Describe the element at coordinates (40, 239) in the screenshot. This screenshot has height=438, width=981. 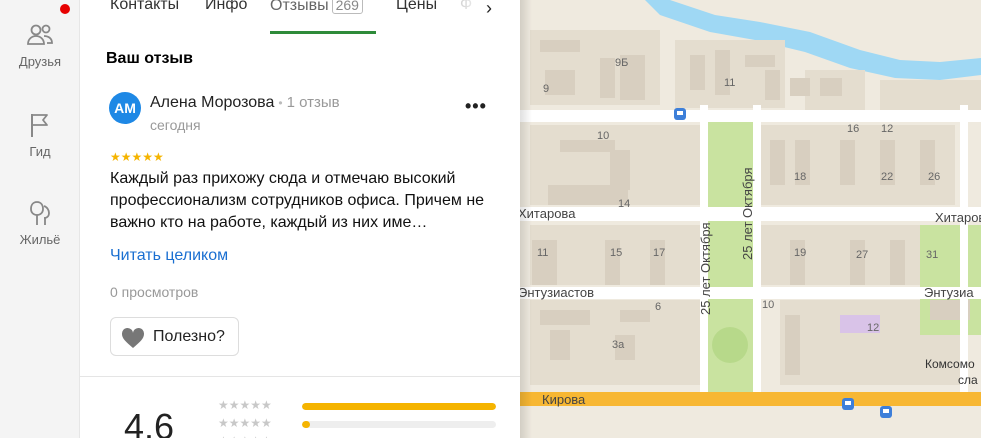
I see `sidebar-label-housing: Жильё` at that location.